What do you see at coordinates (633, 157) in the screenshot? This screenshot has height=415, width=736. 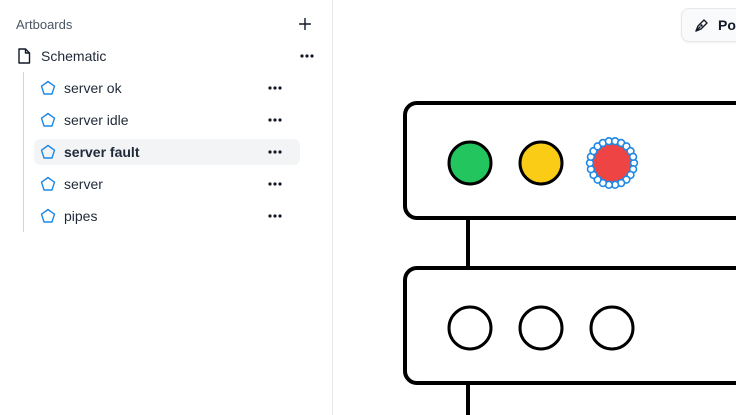 I see `selection-handle` at bounding box center [633, 157].